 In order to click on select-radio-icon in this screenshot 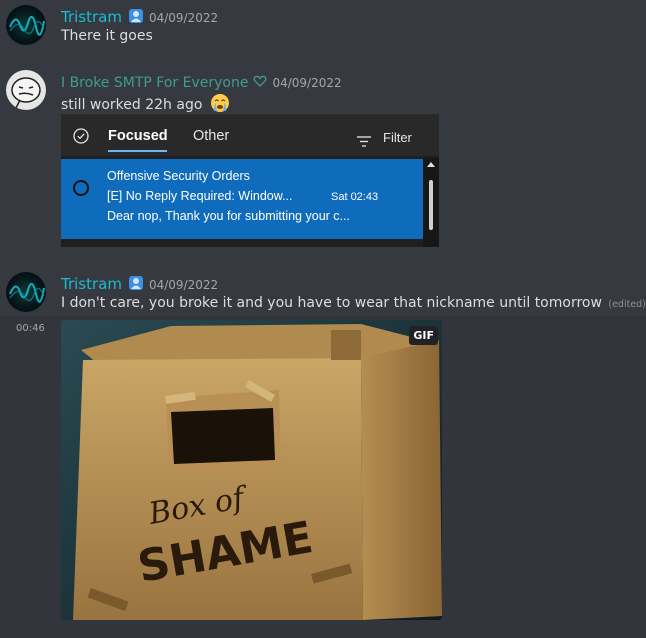, I will do `click(81, 188)`.